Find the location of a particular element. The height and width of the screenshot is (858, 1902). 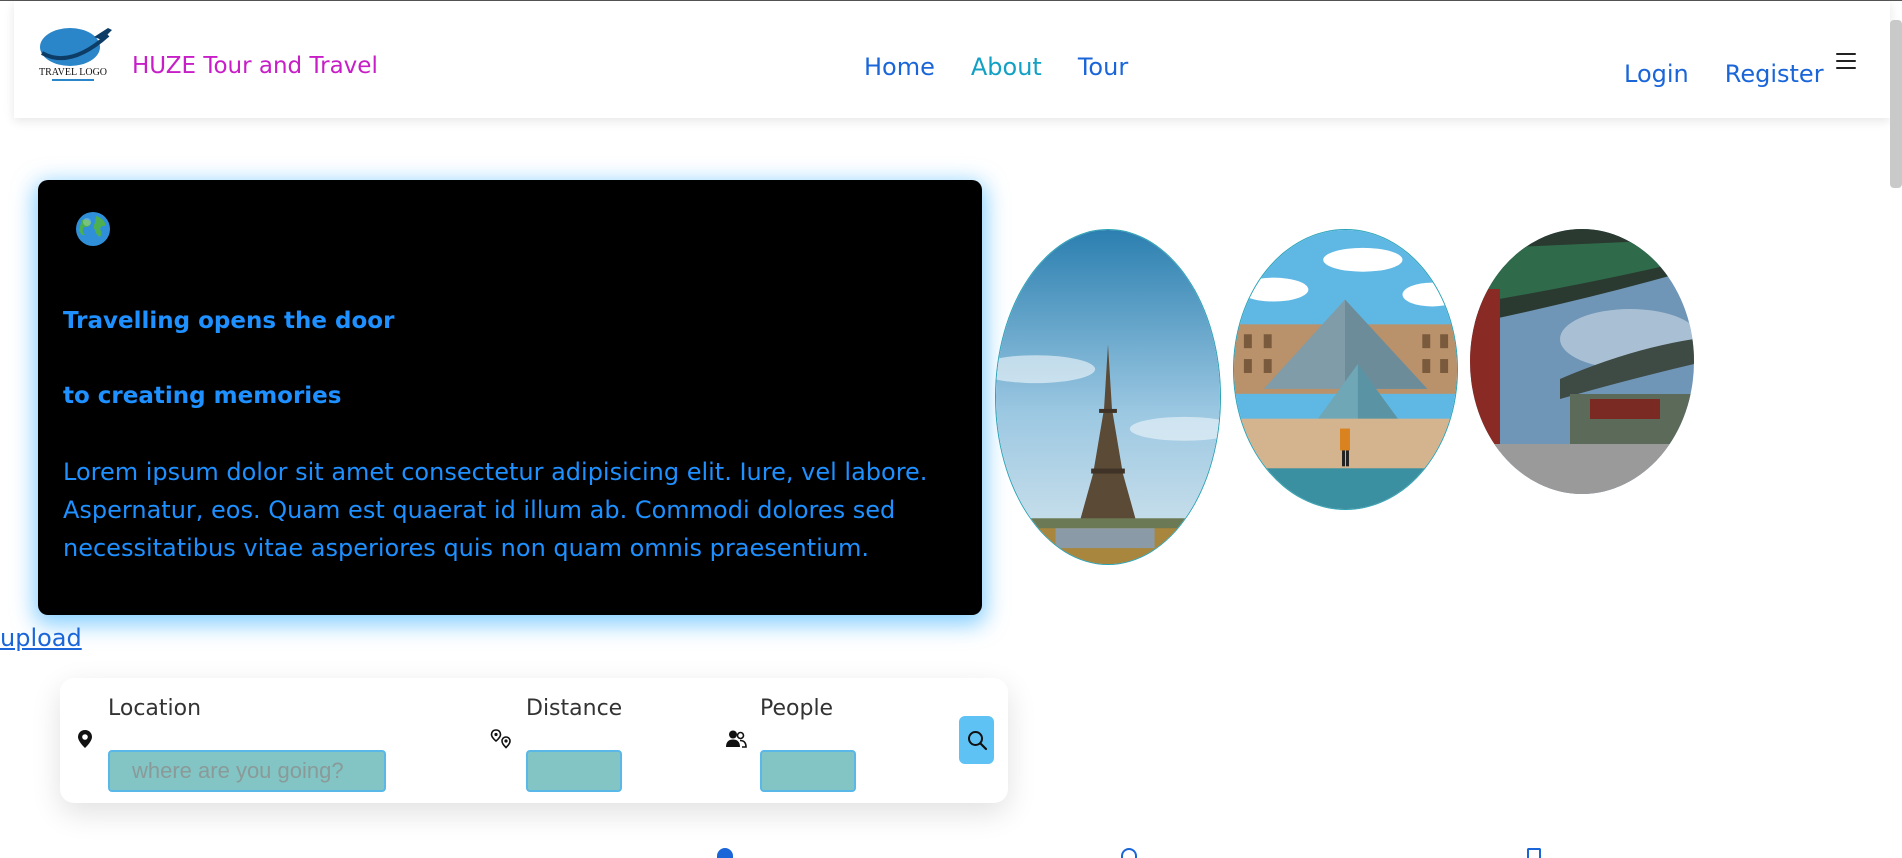

page-scrollbar-thumb is located at coordinates (1896, 104).